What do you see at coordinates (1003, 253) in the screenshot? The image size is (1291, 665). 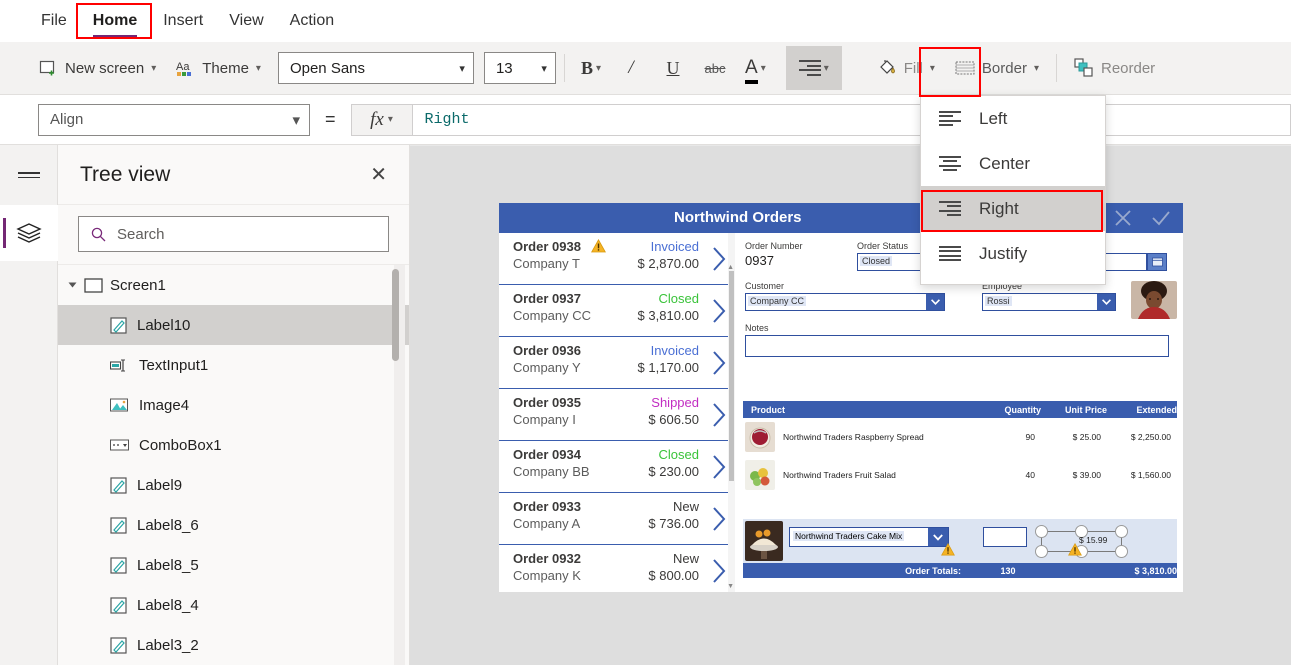 I see `align-menu-item-justify-label: Justify` at bounding box center [1003, 253].